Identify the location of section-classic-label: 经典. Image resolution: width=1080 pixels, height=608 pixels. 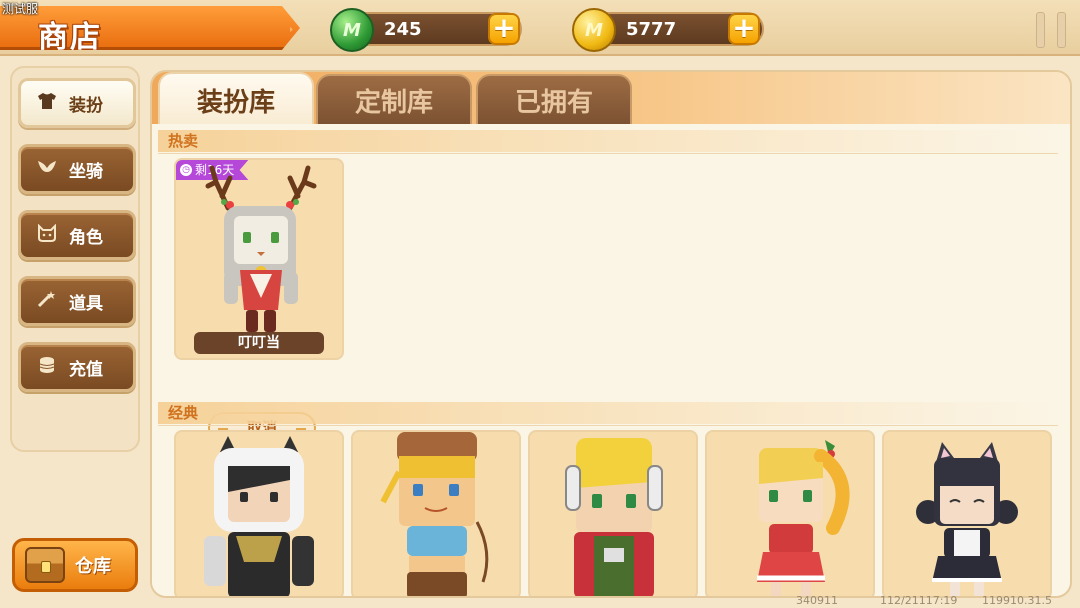
(608, 414).